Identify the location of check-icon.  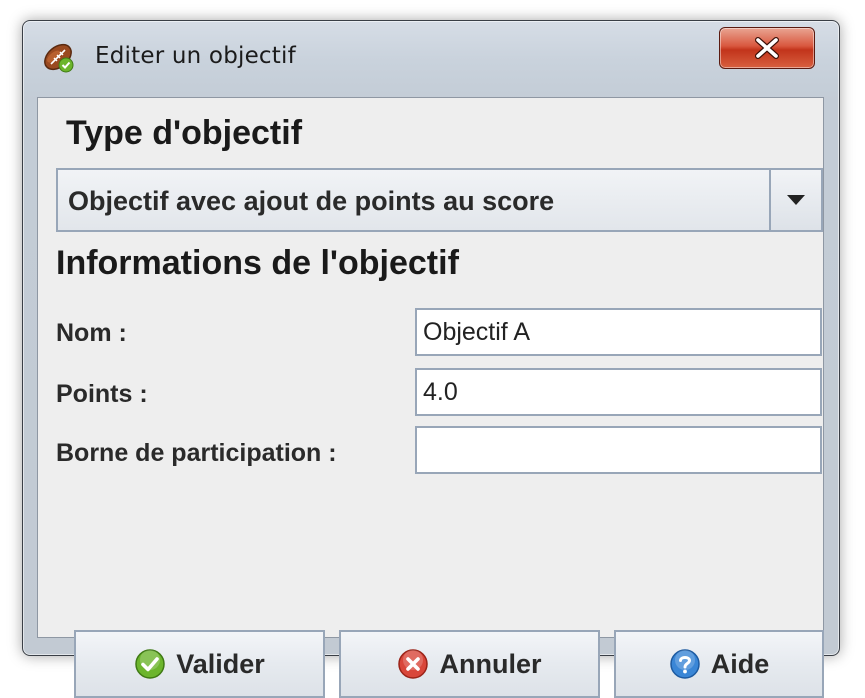
(150, 664).